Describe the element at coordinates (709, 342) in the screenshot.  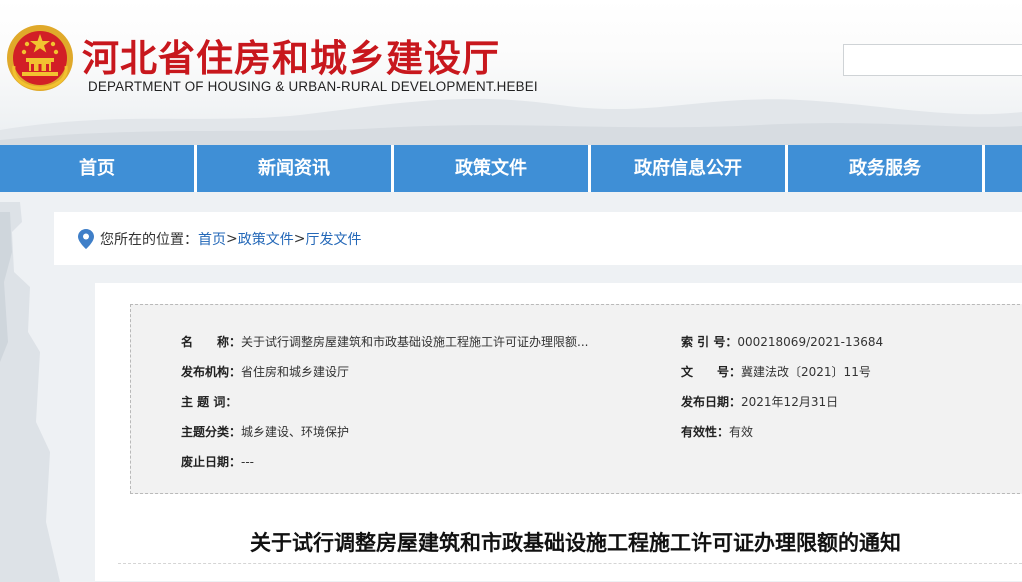
I see `info-index-label: 索 引 号：` at that location.